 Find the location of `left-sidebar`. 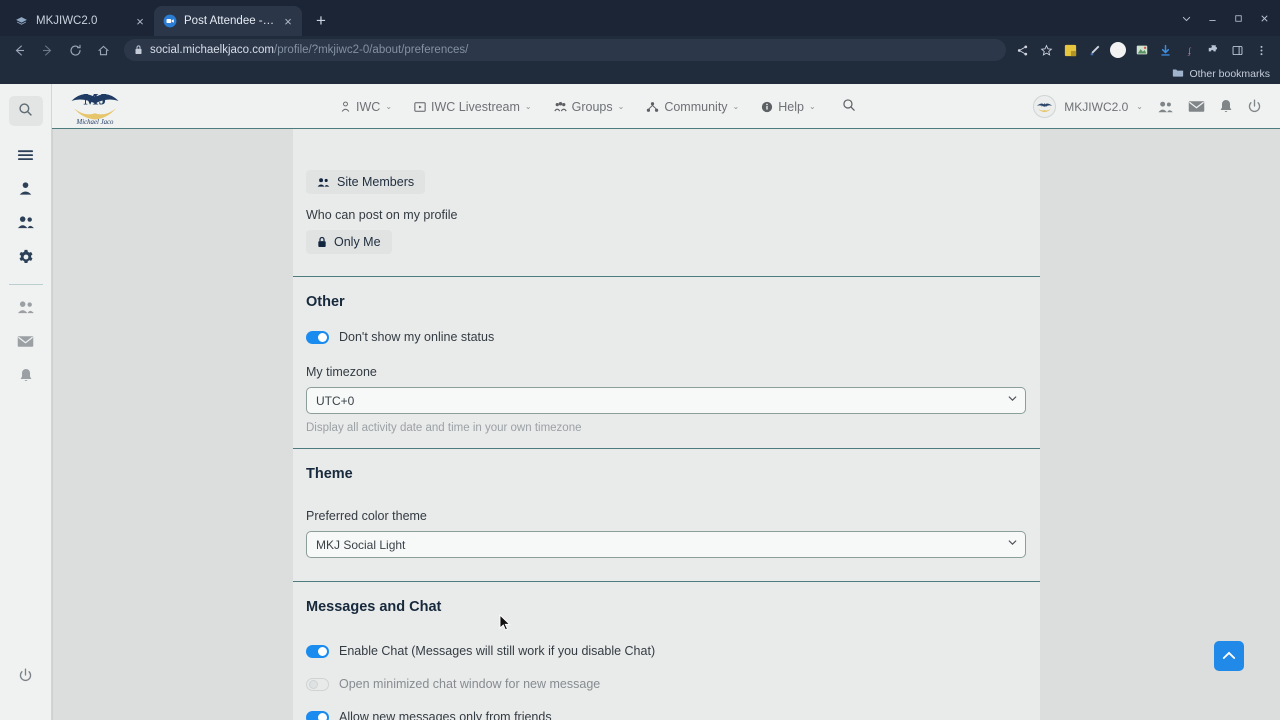

left-sidebar is located at coordinates (26, 402).